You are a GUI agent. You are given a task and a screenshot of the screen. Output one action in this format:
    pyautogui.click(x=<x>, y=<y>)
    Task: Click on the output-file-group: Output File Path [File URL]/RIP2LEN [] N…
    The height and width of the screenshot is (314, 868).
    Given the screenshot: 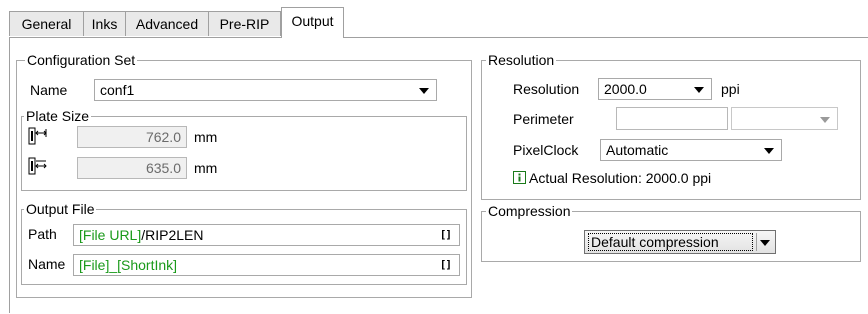 What is the action you would take?
    pyautogui.click(x=244, y=242)
    